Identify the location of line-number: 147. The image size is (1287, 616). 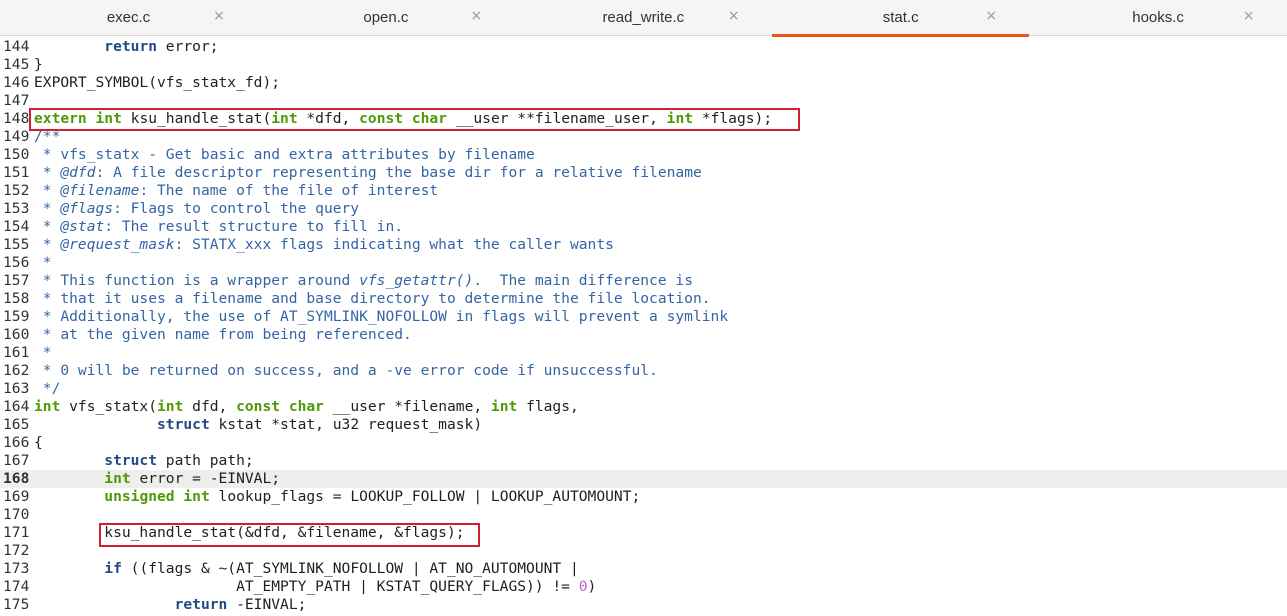
(16, 100).